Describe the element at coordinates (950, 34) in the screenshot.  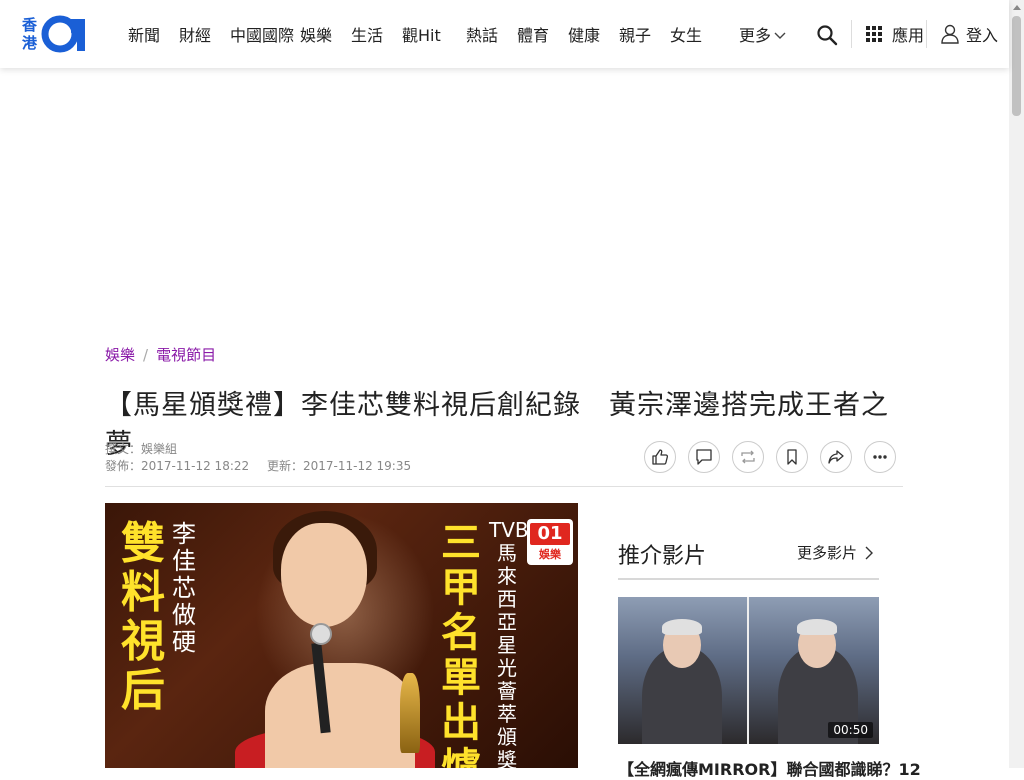
I see `user-icon` at that location.